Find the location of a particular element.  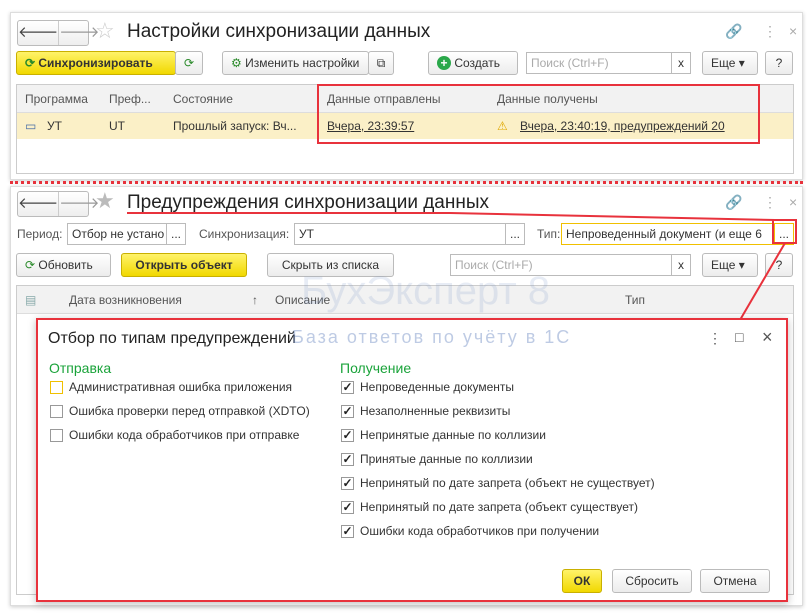

dialog-title: Отбор по типам предупреждений is located at coordinates (172, 338).